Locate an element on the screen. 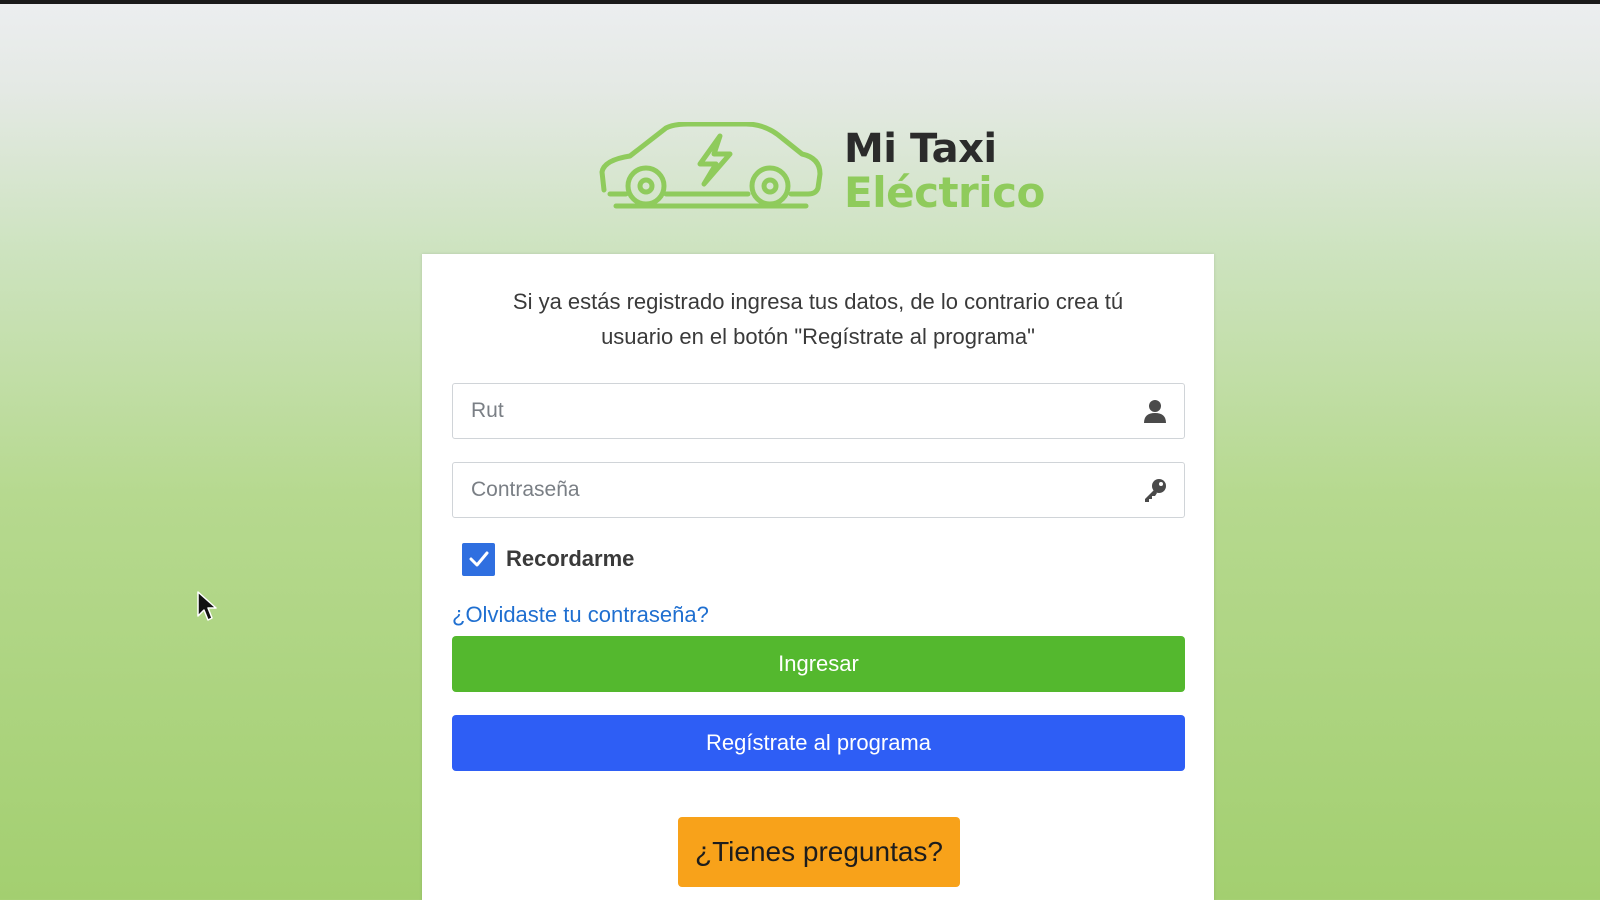  register-button: Regístrate al programa is located at coordinates (818, 743).